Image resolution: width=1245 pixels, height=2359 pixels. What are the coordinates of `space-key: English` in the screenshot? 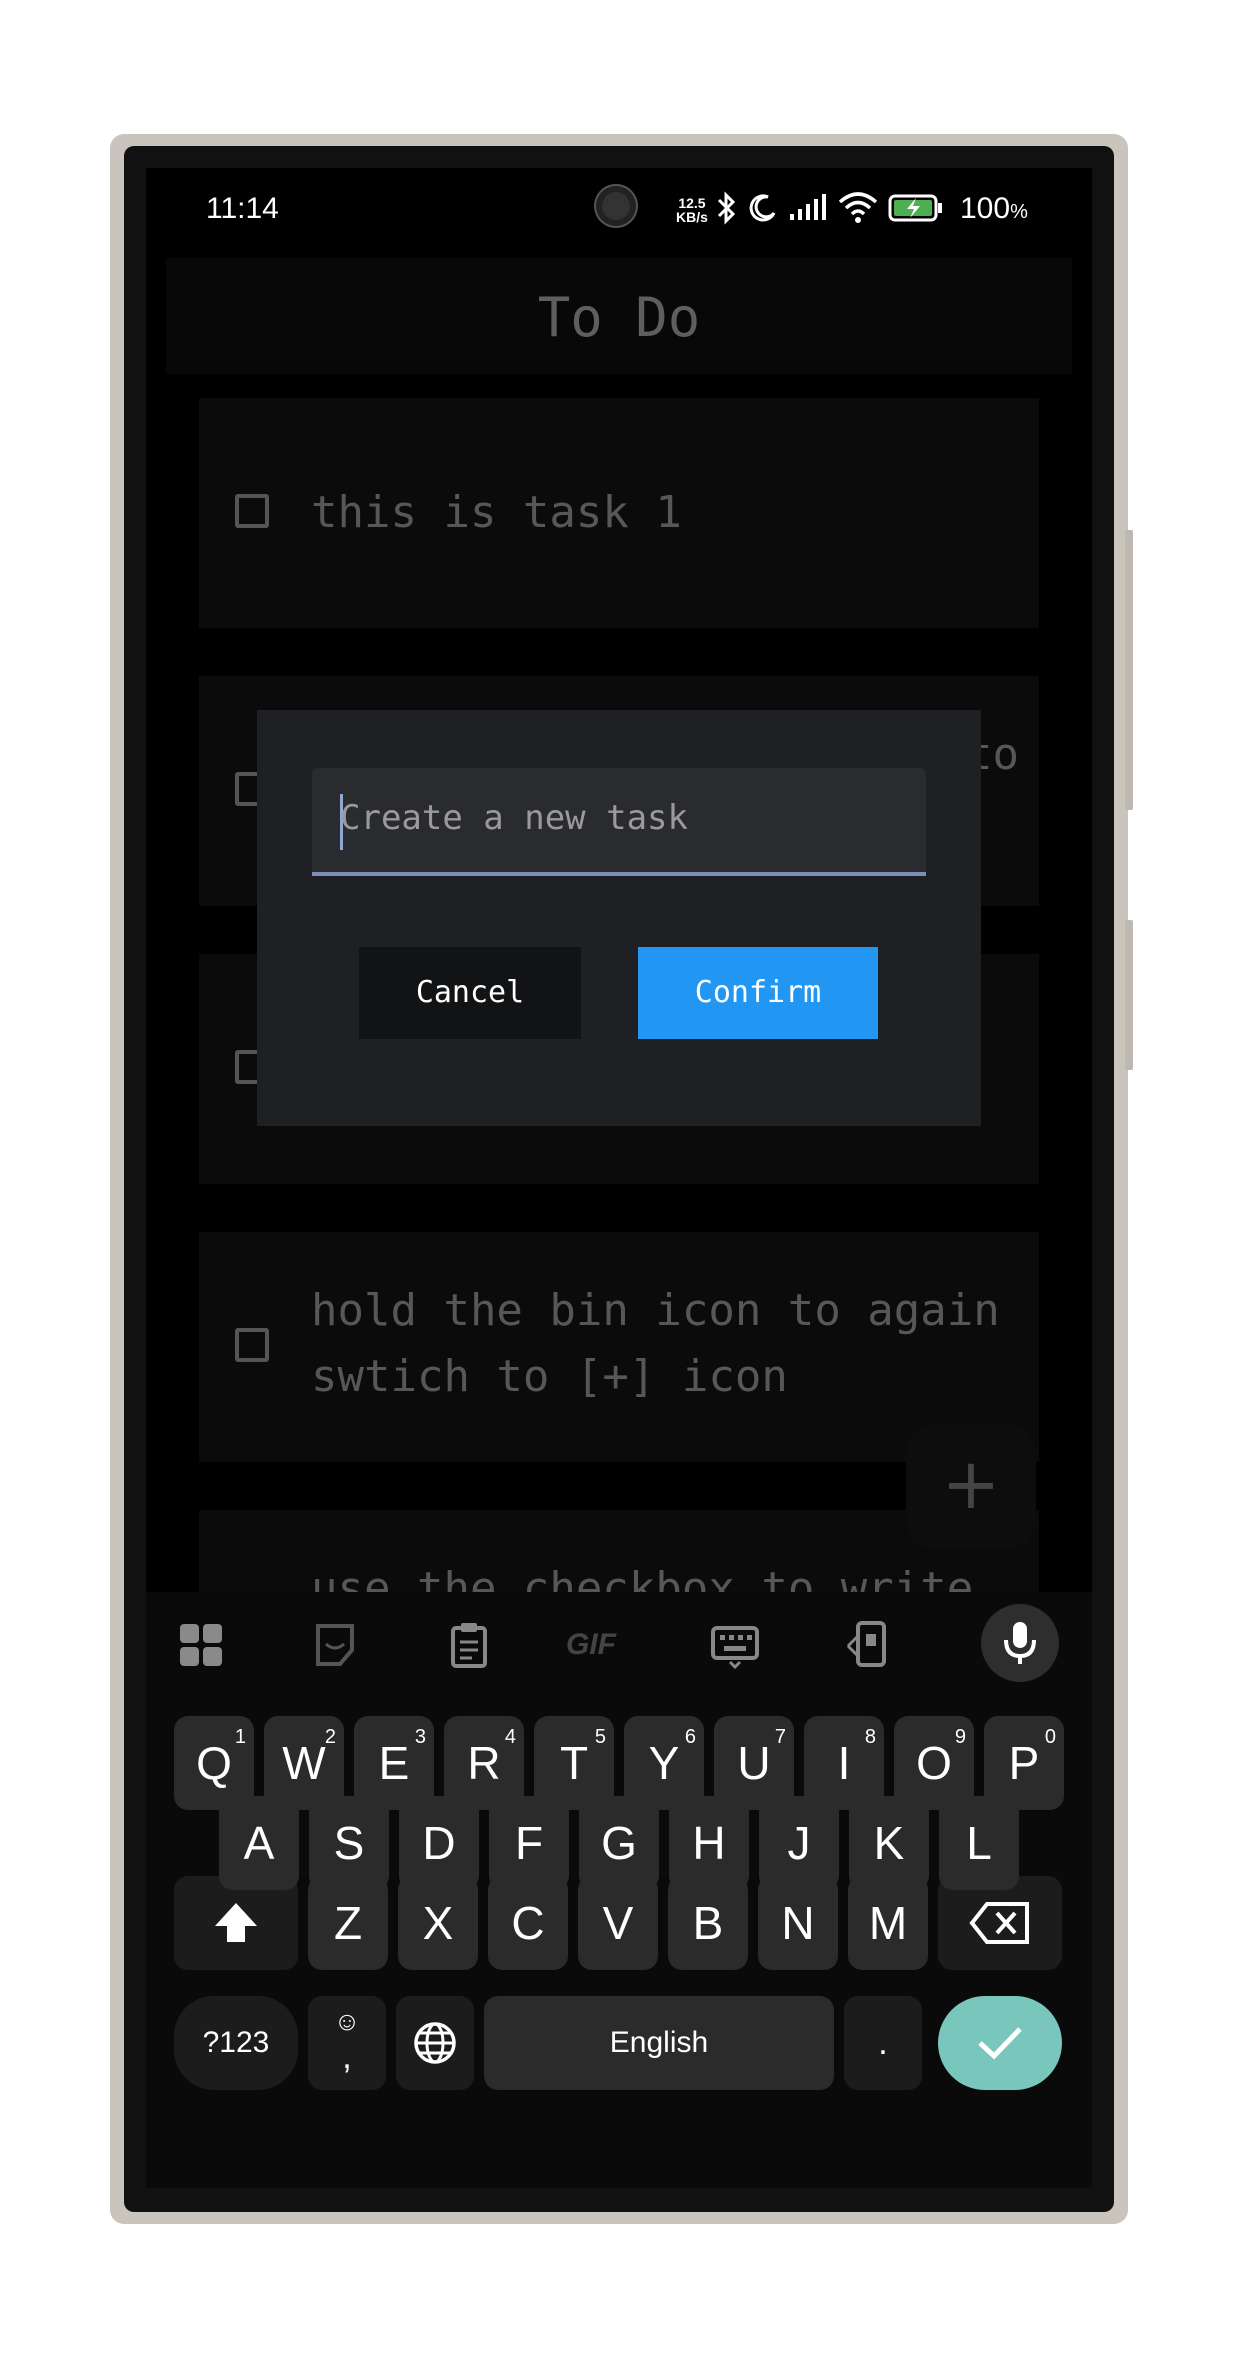 It's located at (659, 2043).